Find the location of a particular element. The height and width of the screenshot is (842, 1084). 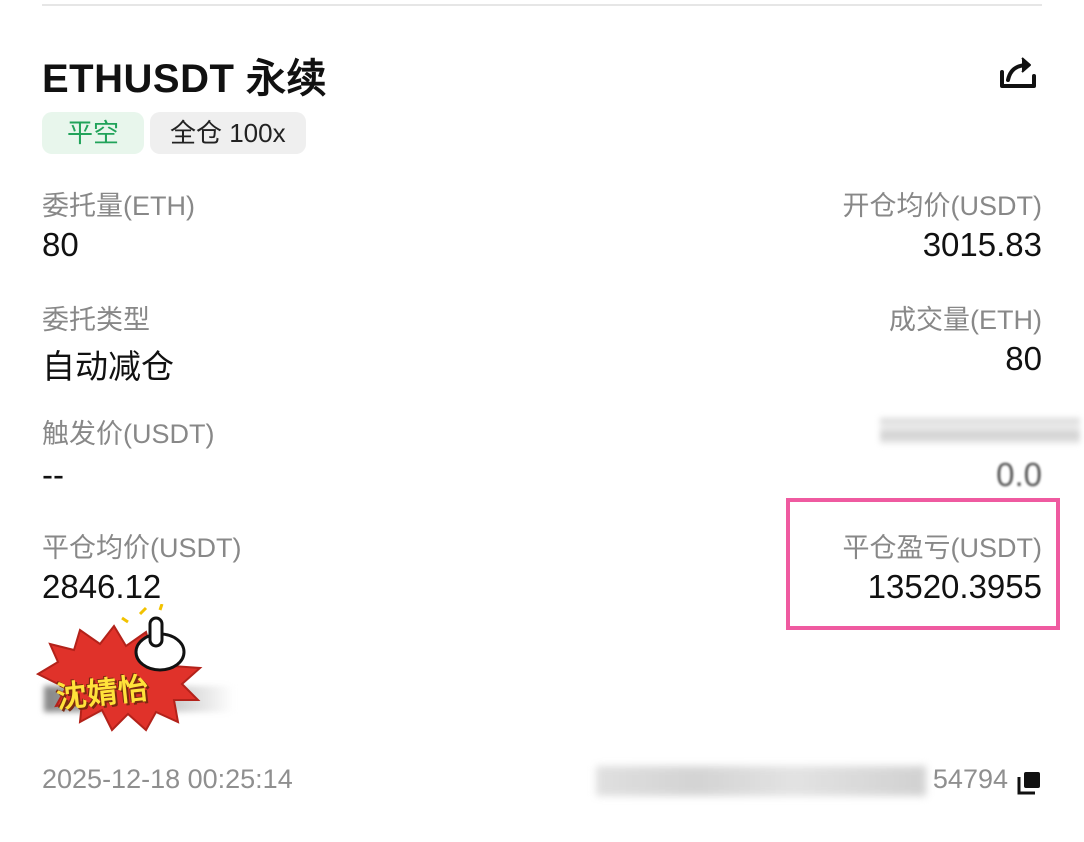

position-id-suffix: 54794 is located at coordinates (970, 779).